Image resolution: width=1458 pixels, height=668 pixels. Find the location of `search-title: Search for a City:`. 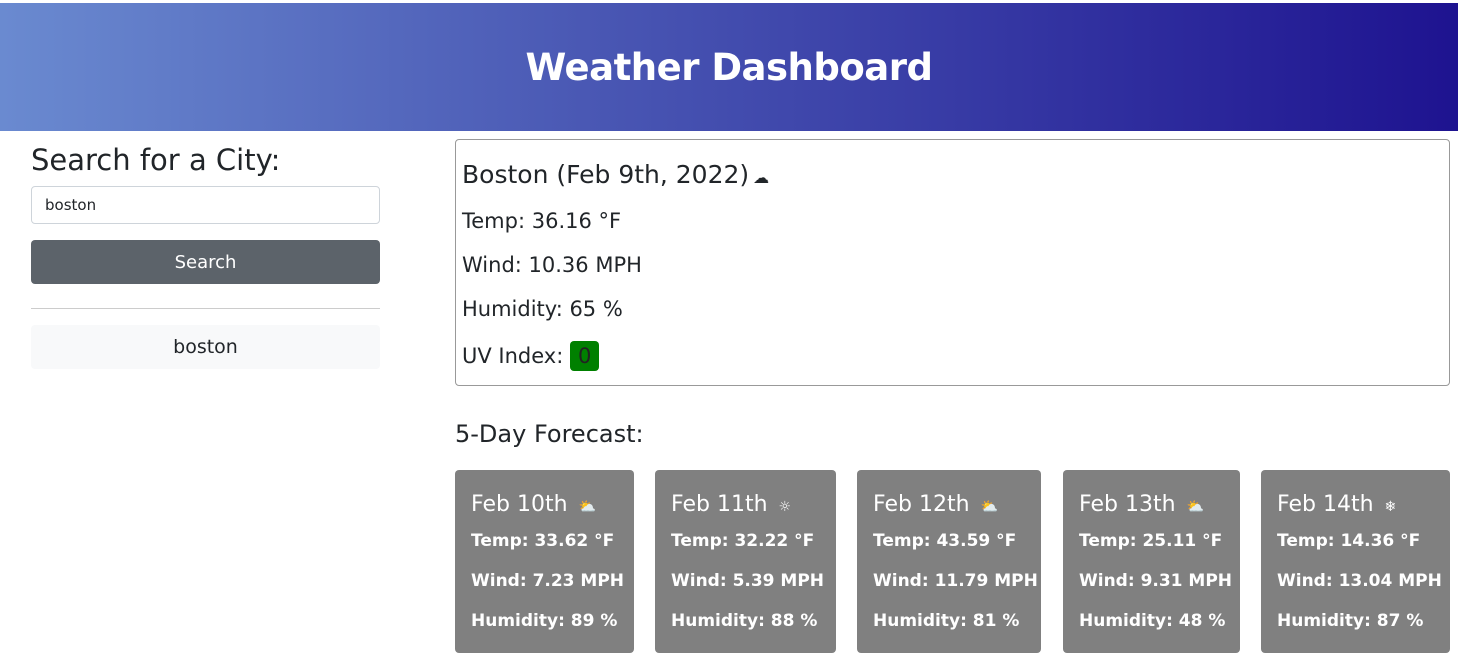

search-title: Search for a City: is located at coordinates (156, 160).